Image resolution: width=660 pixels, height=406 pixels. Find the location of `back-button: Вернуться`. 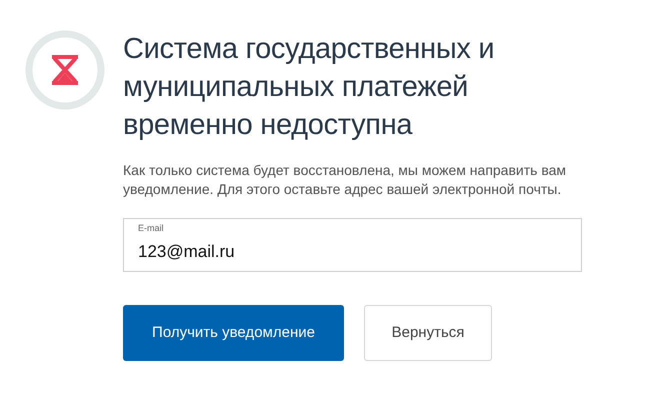

back-button: Вернуться is located at coordinates (428, 333).